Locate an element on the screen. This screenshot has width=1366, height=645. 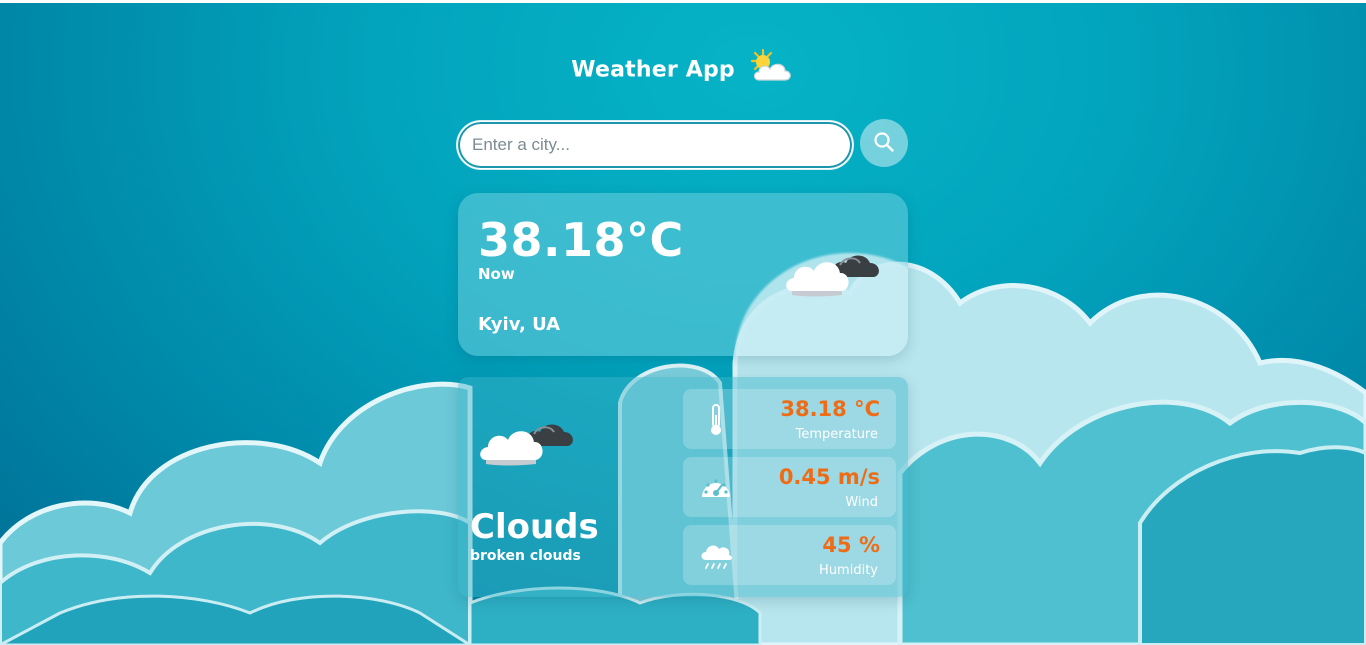
rain-cloud-icon is located at coordinates (716, 556).